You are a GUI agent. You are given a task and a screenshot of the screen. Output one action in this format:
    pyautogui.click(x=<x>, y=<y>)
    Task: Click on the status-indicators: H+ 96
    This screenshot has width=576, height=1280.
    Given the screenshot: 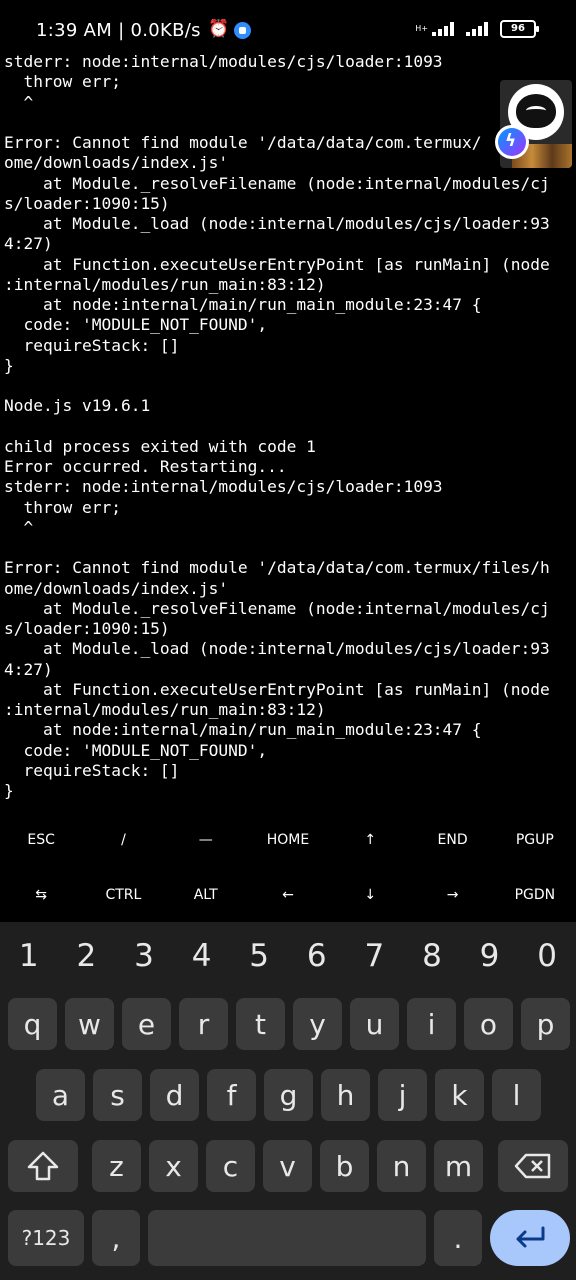 What is the action you would take?
    pyautogui.click(x=477, y=29)
    